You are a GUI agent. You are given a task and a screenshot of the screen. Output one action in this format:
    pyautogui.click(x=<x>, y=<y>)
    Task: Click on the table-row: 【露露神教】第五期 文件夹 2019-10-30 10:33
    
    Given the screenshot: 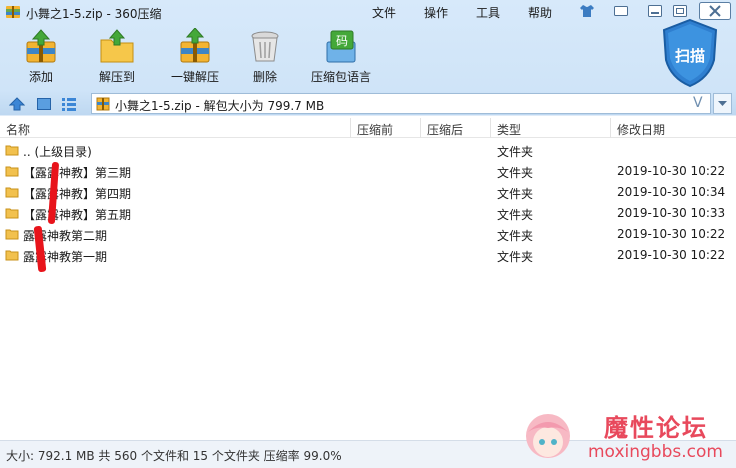 What is the action you would take?
    pyautogui.click(x=368, y=213)
    